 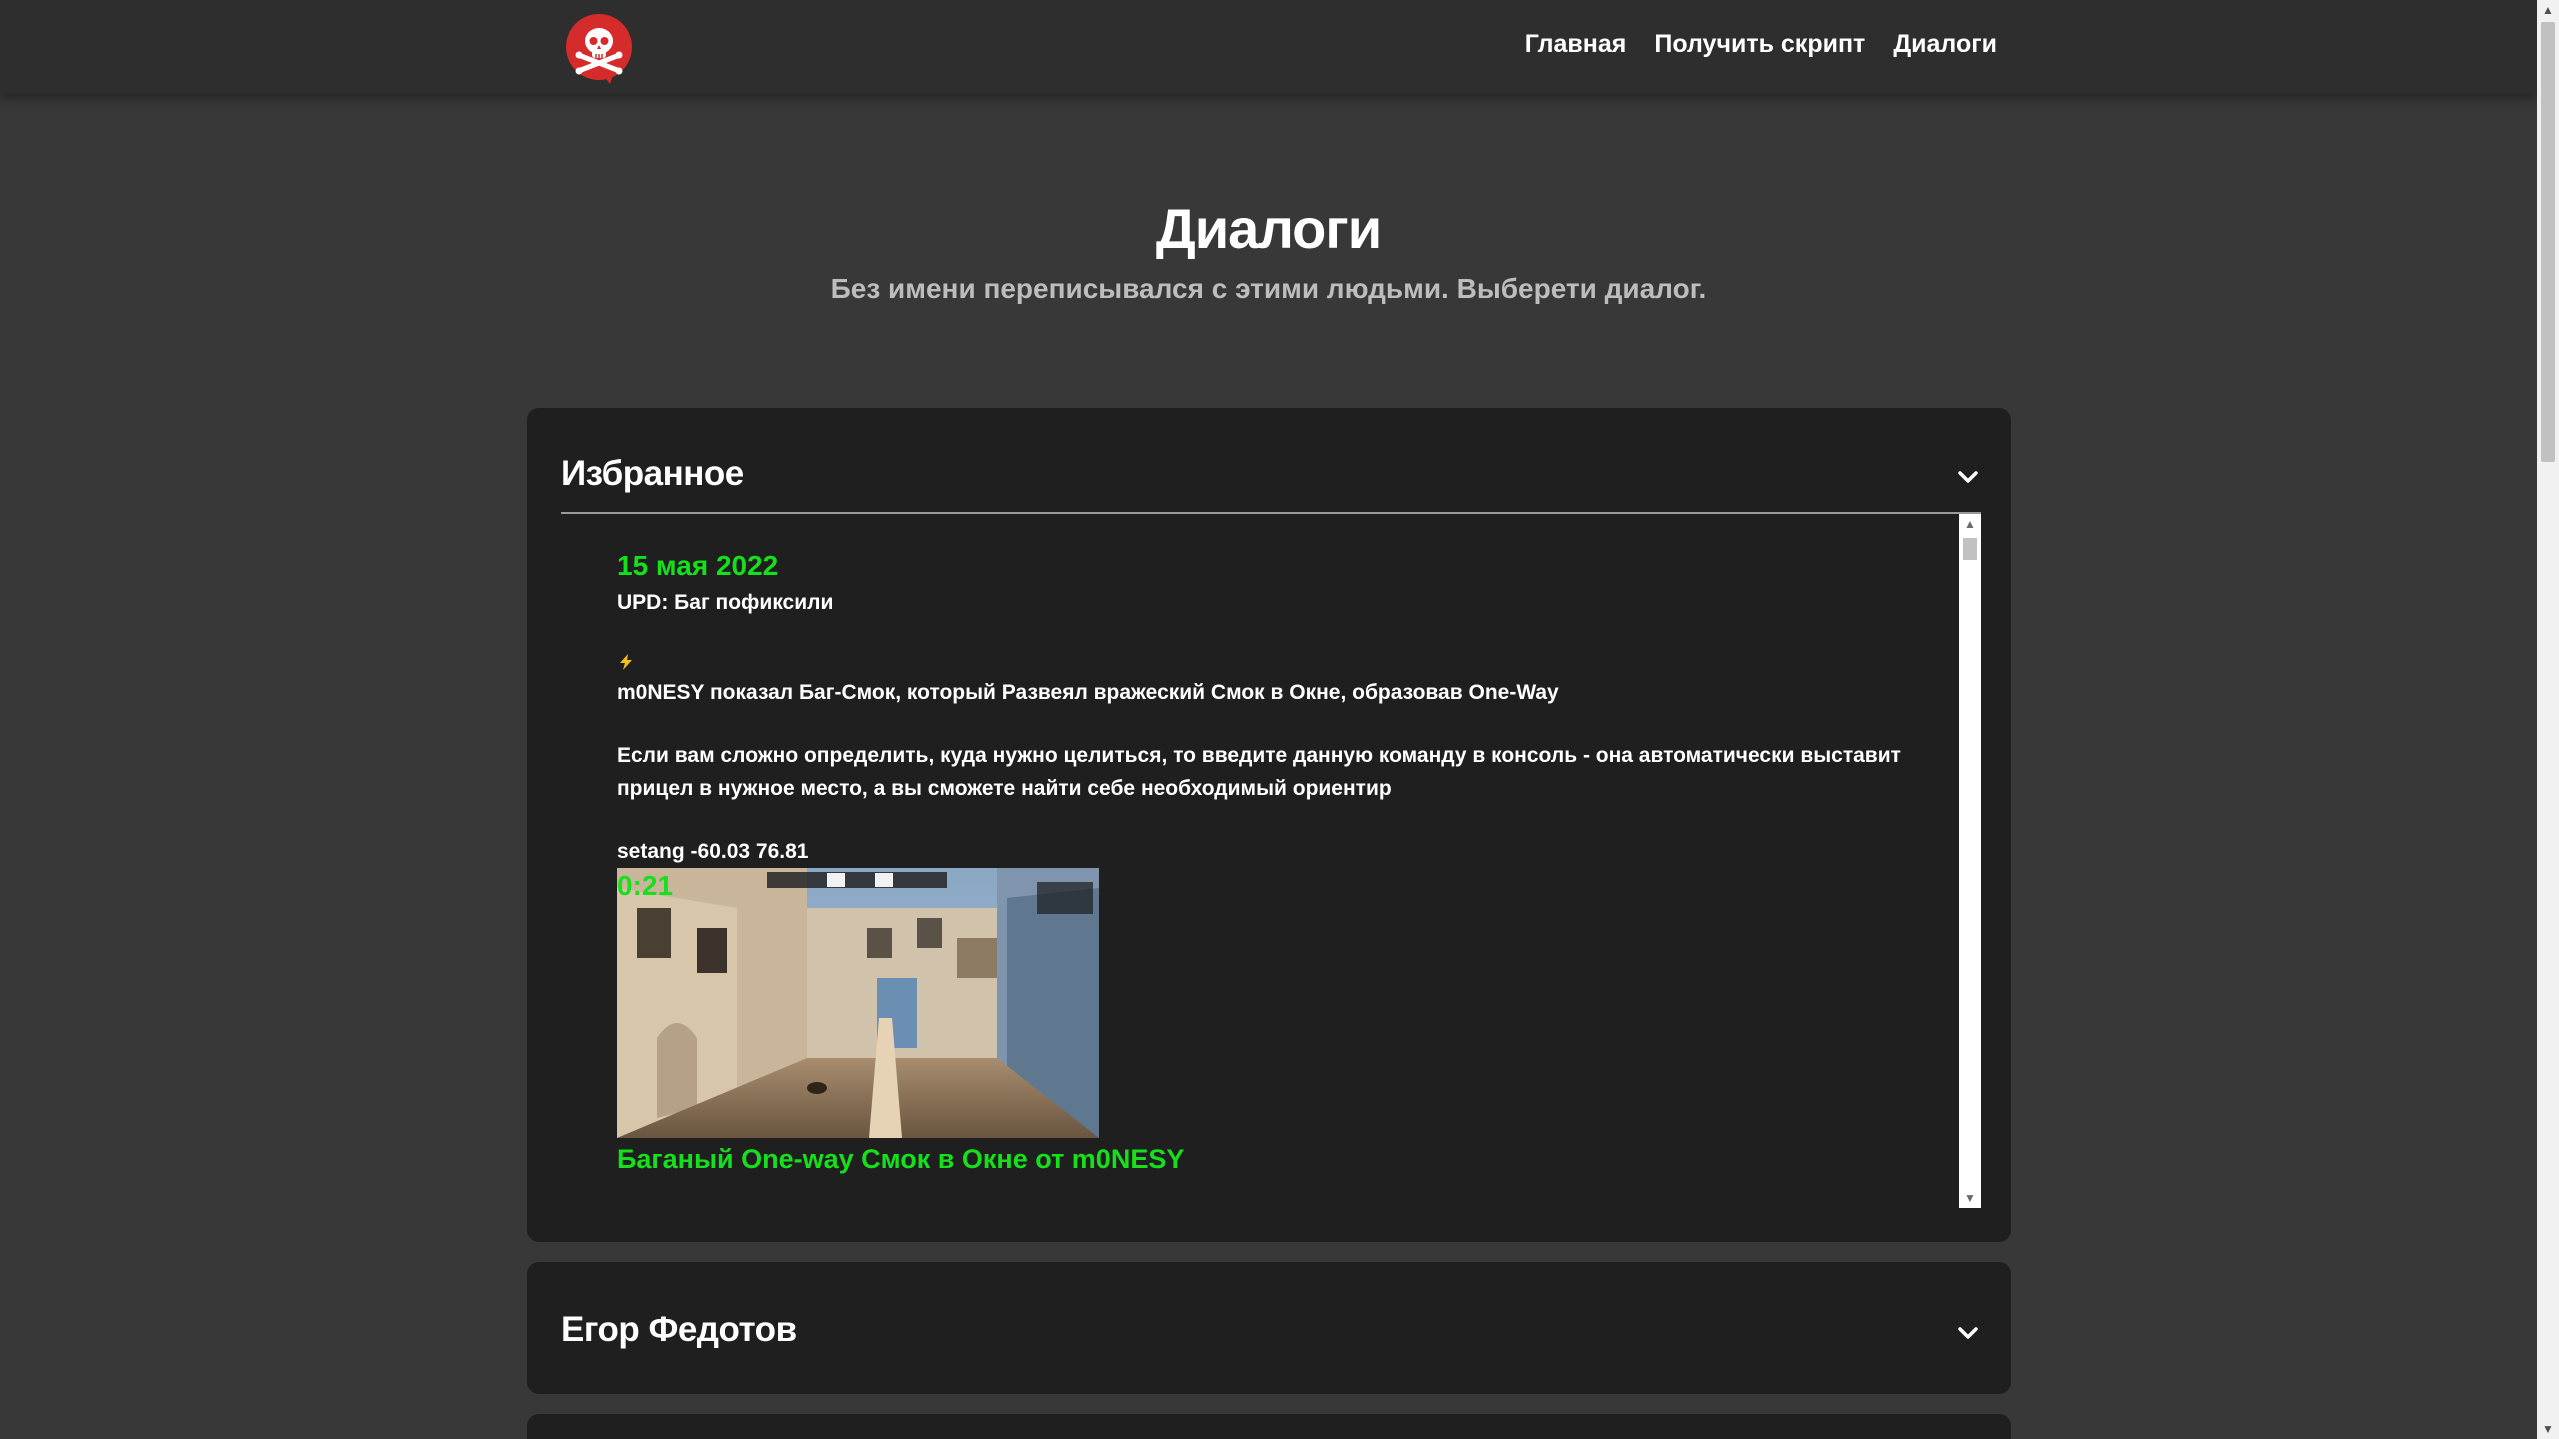 What do you see at coordinates (1945, 44) in the screenshot?
I see `nav-dialogs-link: Диалоги` at bounding box center [1945, 44].